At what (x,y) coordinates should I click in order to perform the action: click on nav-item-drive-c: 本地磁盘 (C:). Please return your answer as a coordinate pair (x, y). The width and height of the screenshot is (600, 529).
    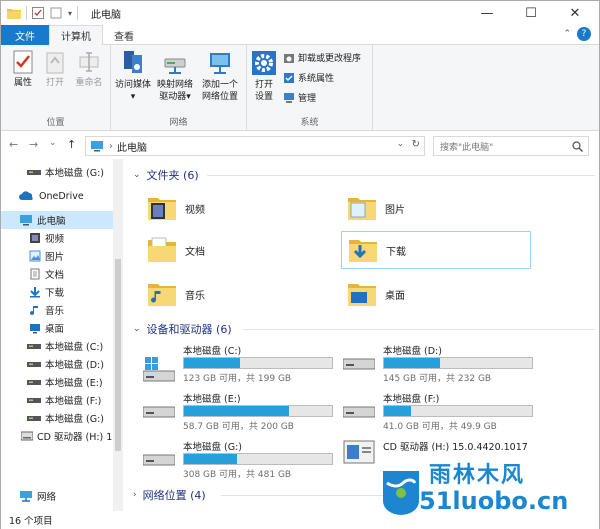
    Looking at the image, I should click on (57, 346).